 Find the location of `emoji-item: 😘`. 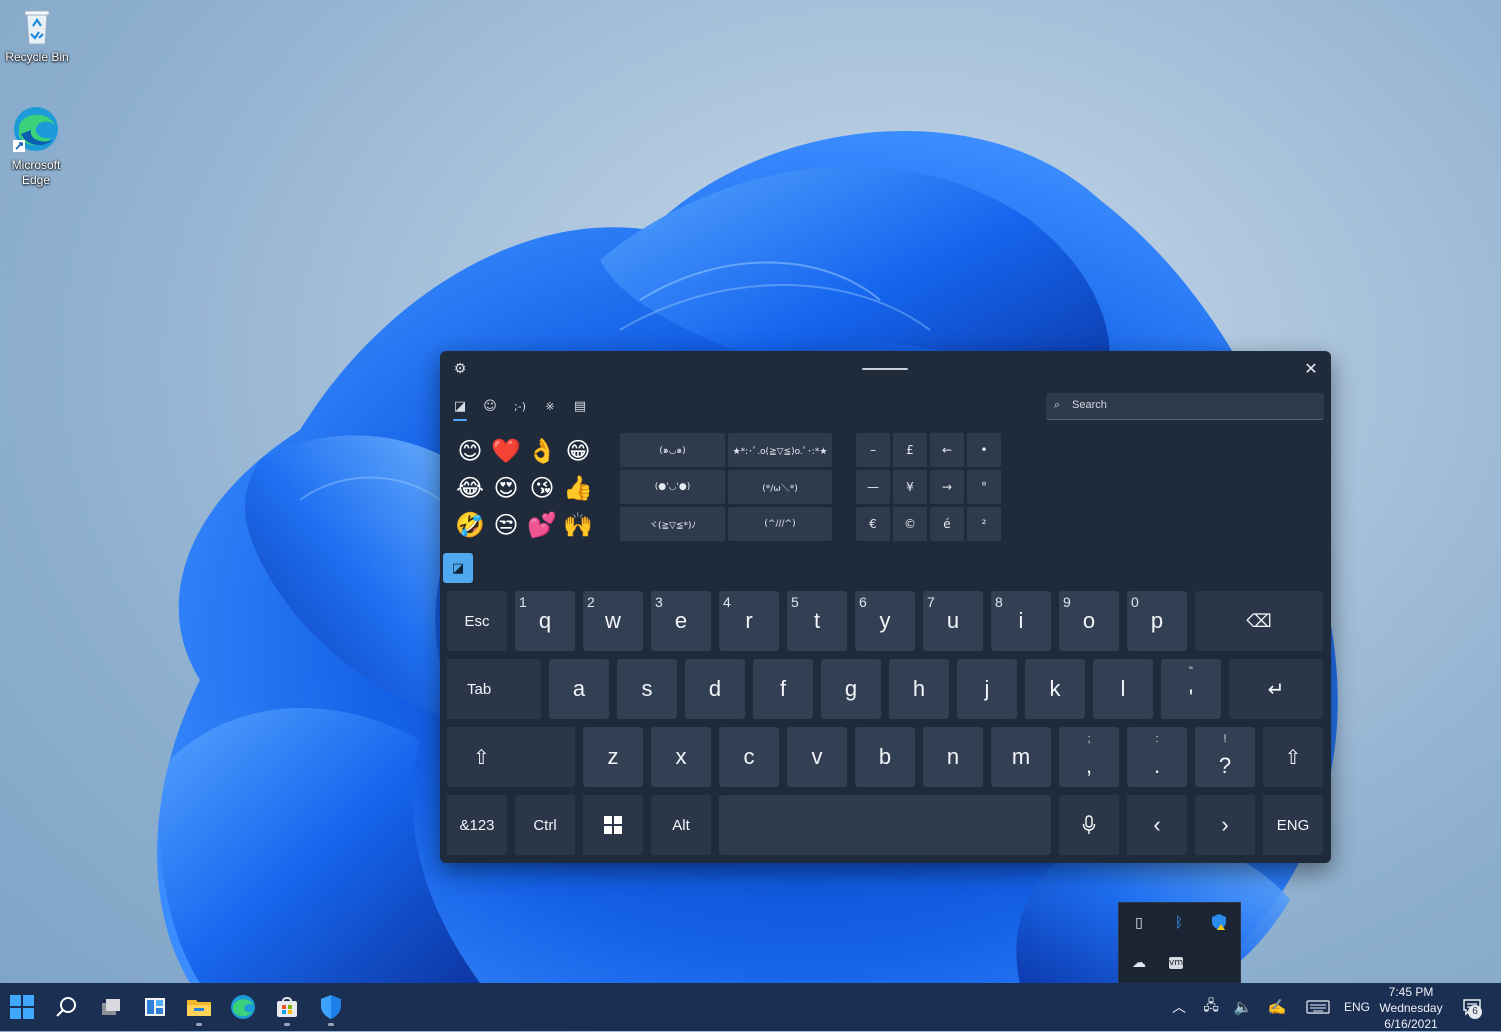

emoji-item: 😘 is located at coordinates (542, 488).